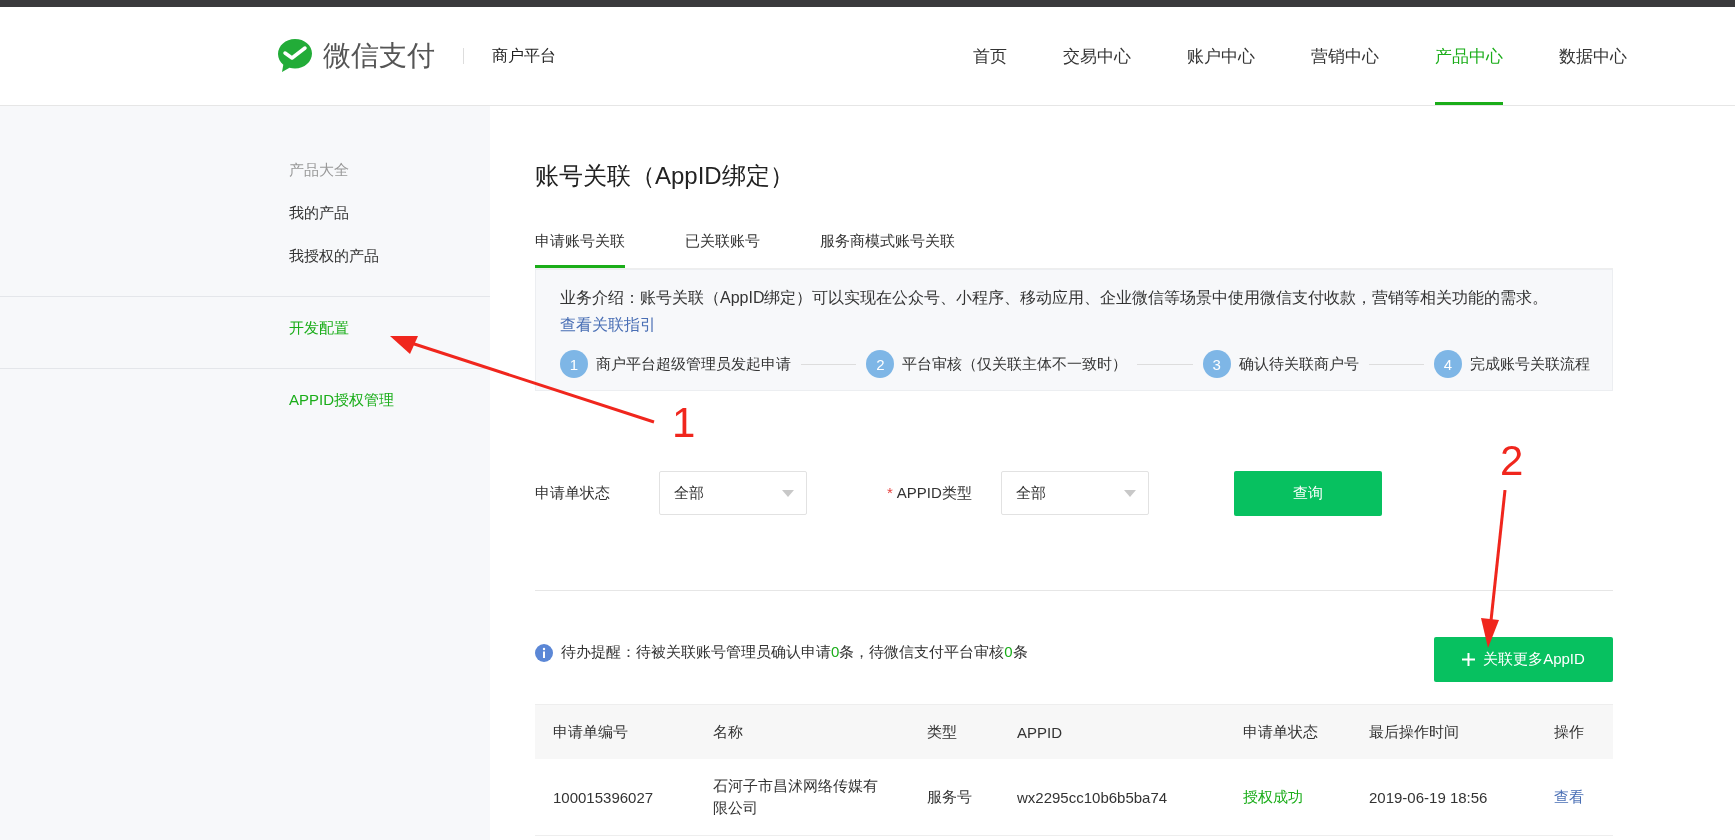 Image resolution: width=1735 pixels, height=840 pixels. What do you see at coordinates (693, 364) in the screenshot?
I see `step-label: 商户平台超级管理员发起申请` at bounding box center [693, 364].